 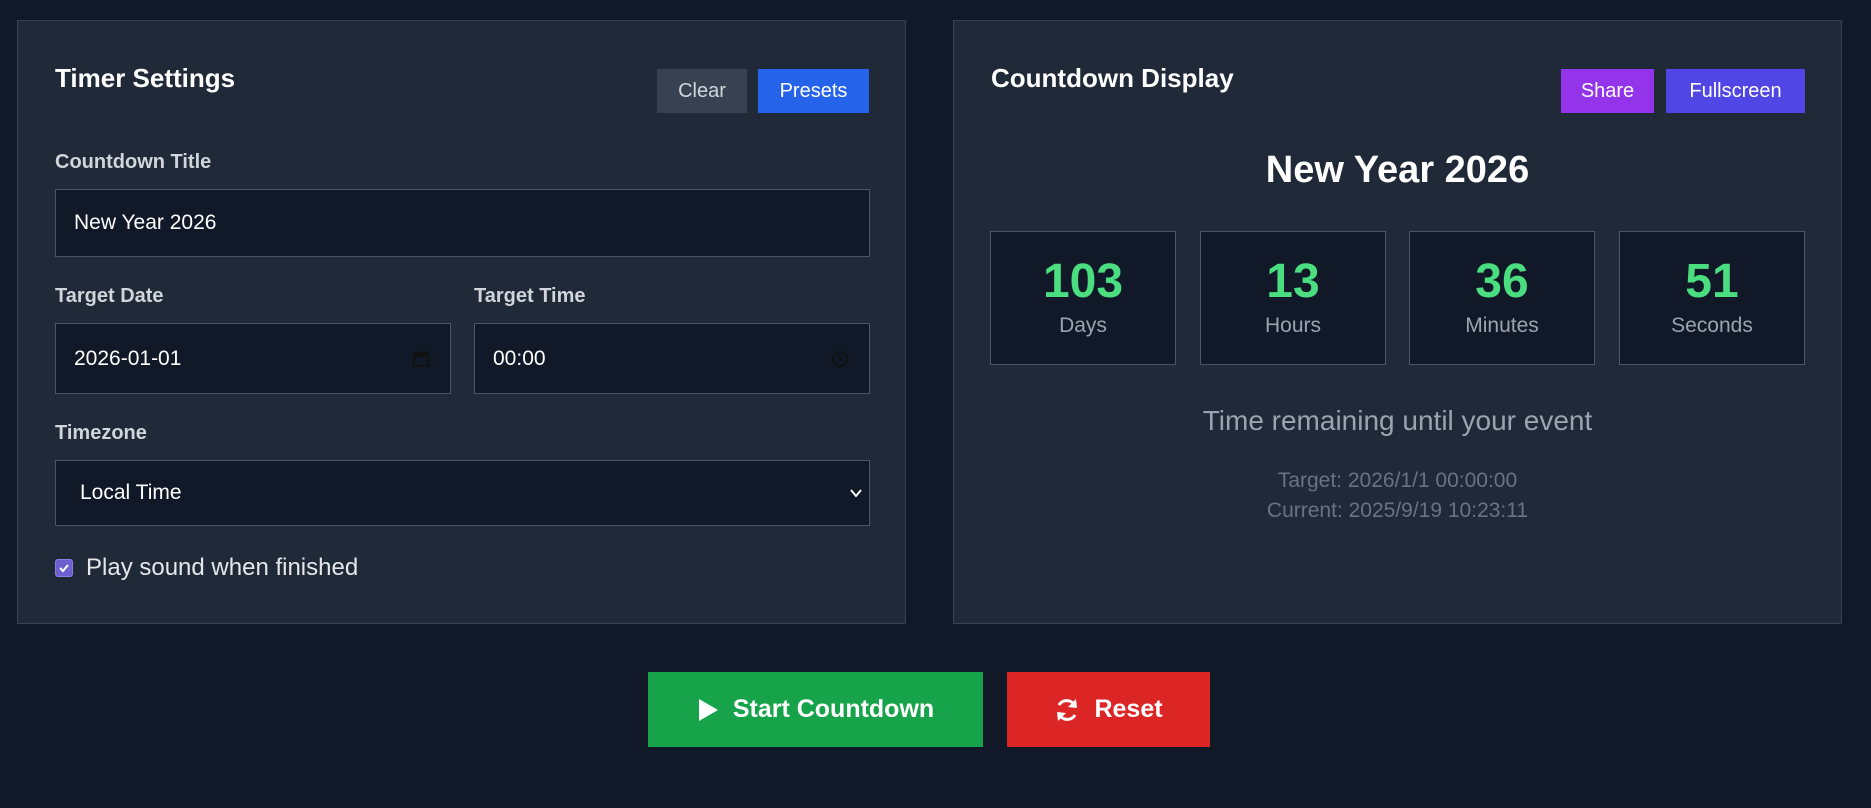 I want to click on presets-button: Presets, so click(x=813, y=91).